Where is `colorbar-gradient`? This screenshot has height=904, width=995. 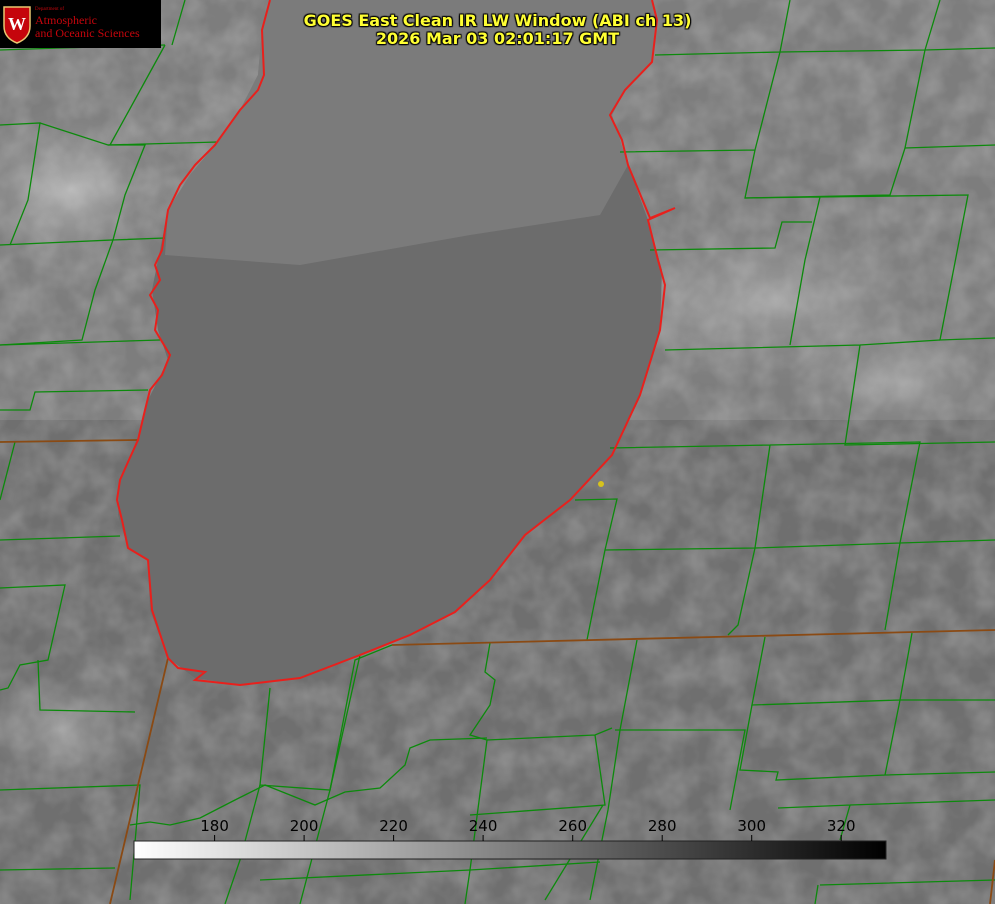 colorbar-gradient is located at coordinates (510, 850).